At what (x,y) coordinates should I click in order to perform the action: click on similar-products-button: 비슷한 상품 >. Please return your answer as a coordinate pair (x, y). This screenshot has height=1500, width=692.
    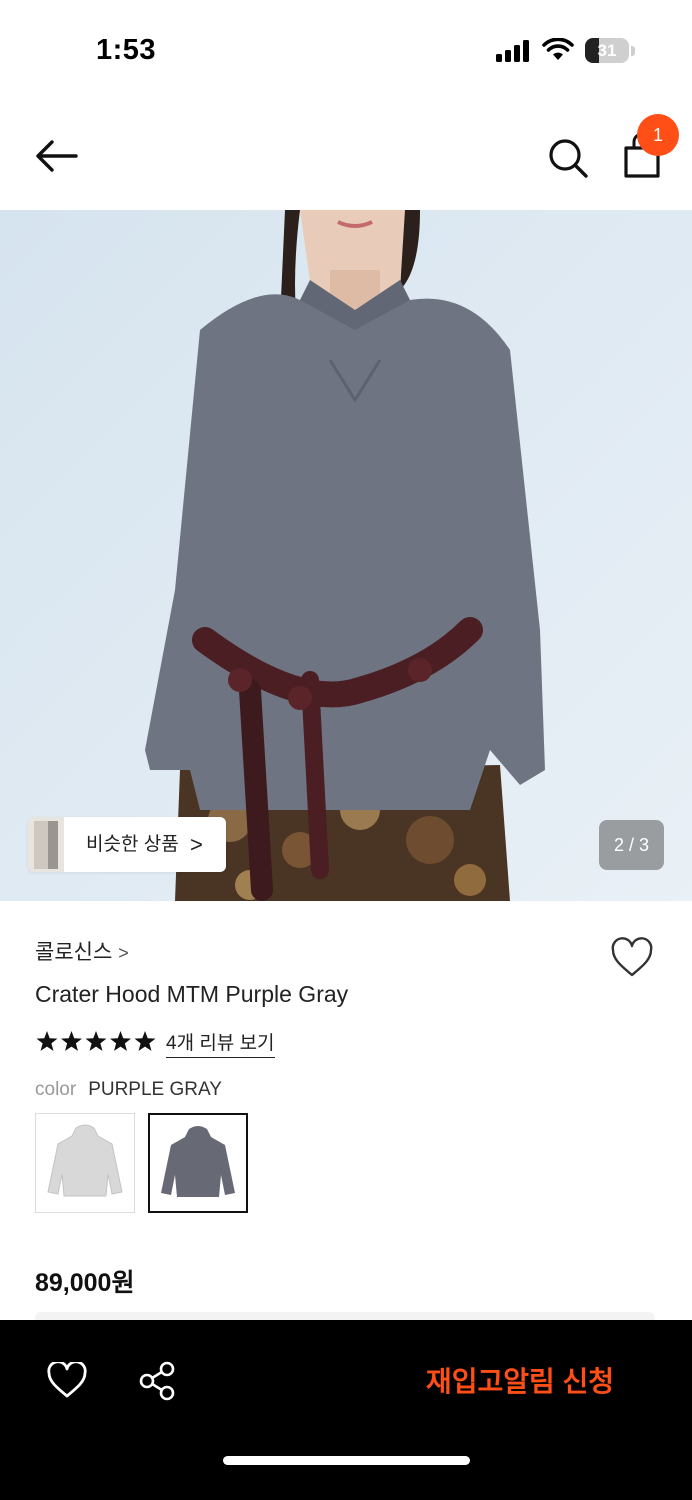
    Looking at the image, I should click on (127, 844).